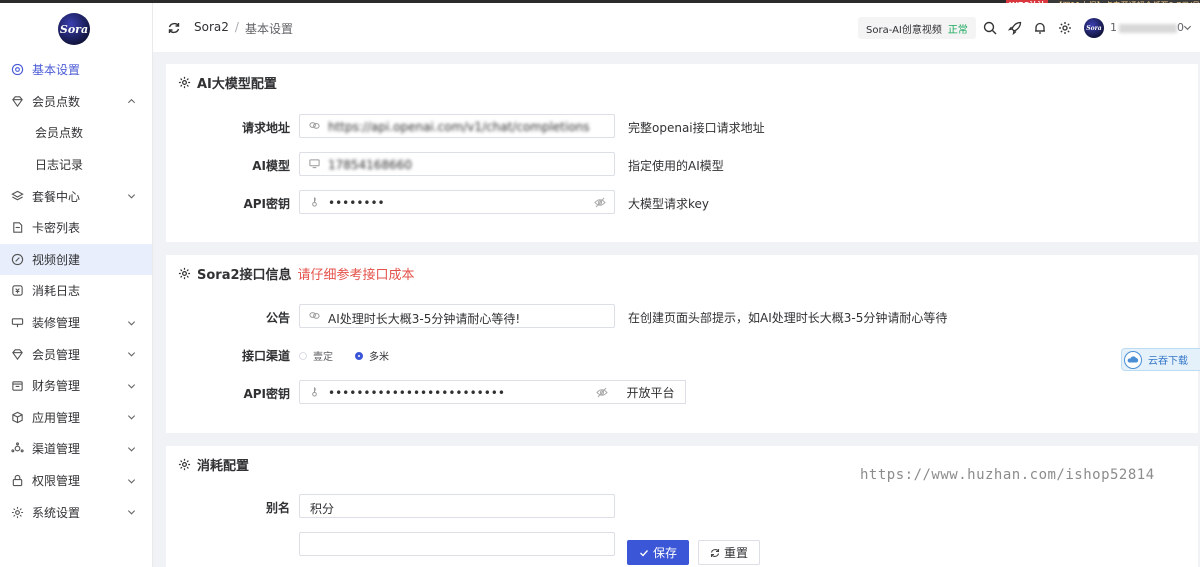 The width and height of the screenshot is (1200, 567). I want to click on reset-button: 重置, so click(729, 552).